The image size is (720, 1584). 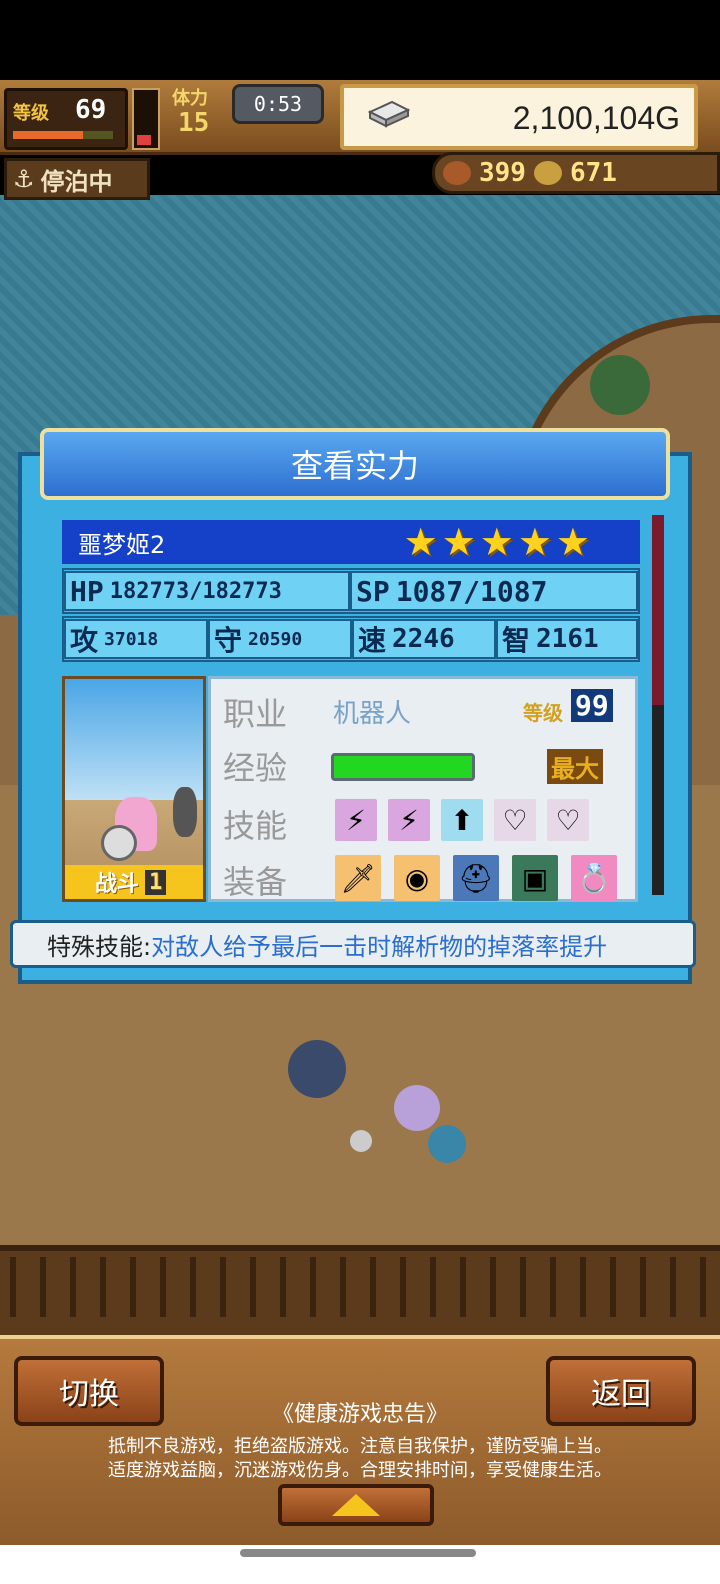 I want to click on int-label: 智, so click(x=516, y=640).